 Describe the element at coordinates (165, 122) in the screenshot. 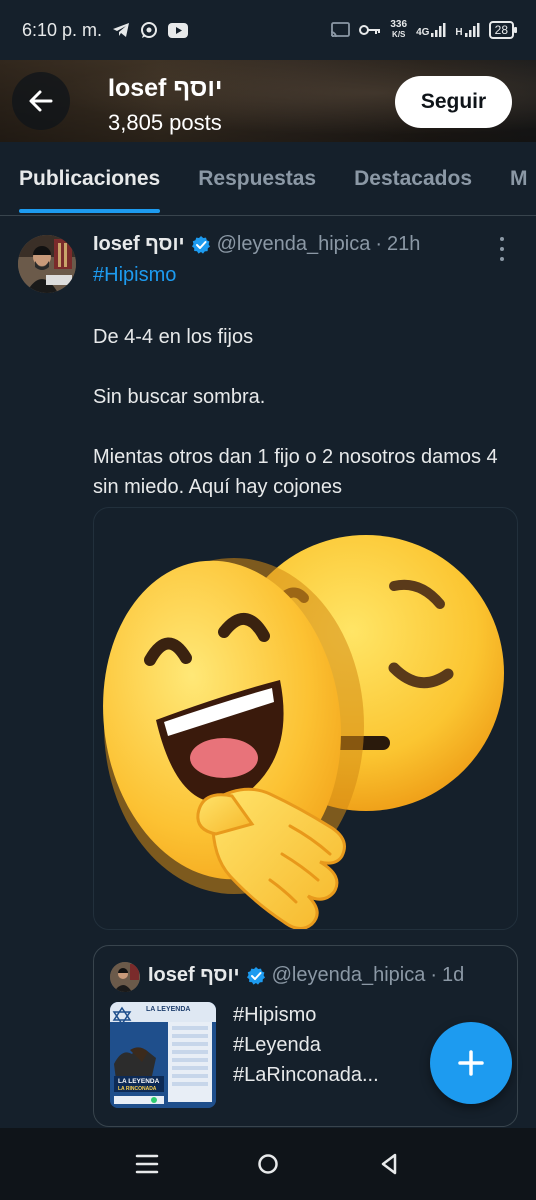

I see `post-count: 3,805 posts` at that location.